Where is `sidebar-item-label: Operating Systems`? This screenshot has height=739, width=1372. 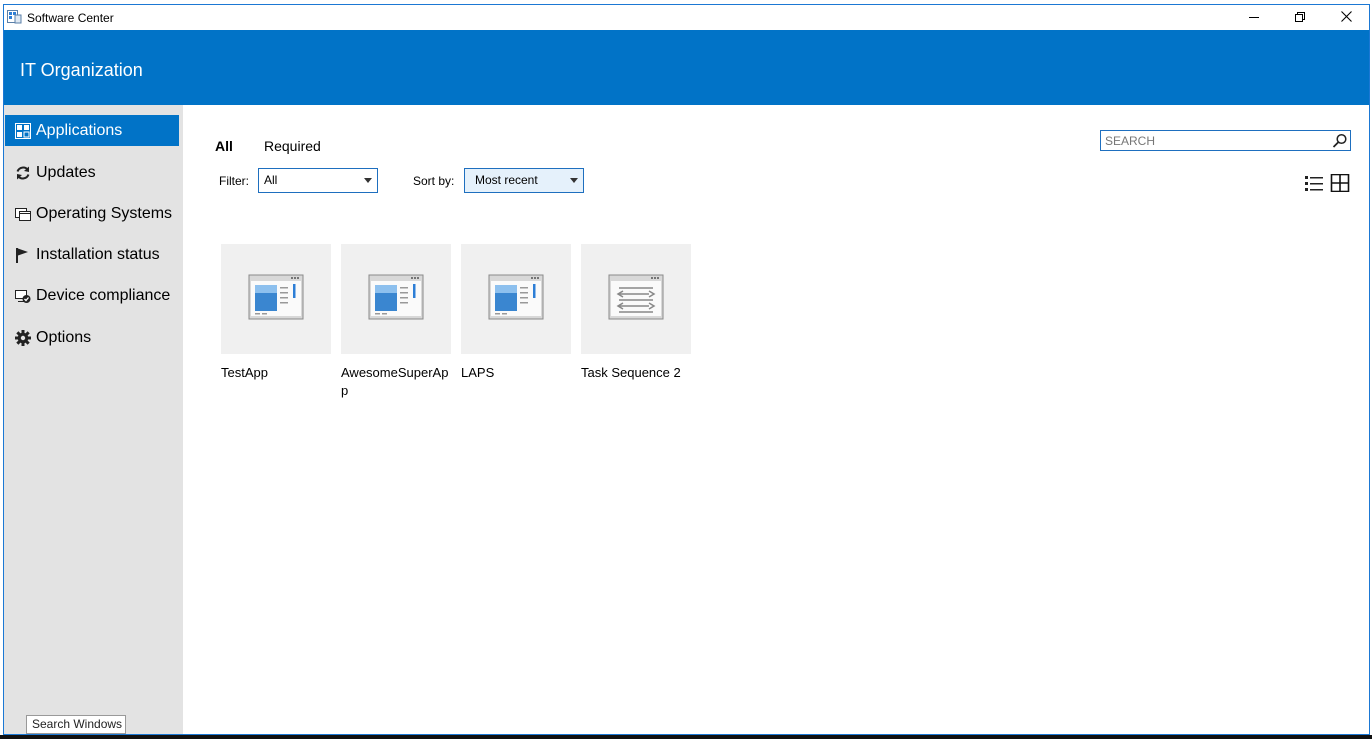 sidebar-item-label: Operating Systems is located at coordinates (104, 213).